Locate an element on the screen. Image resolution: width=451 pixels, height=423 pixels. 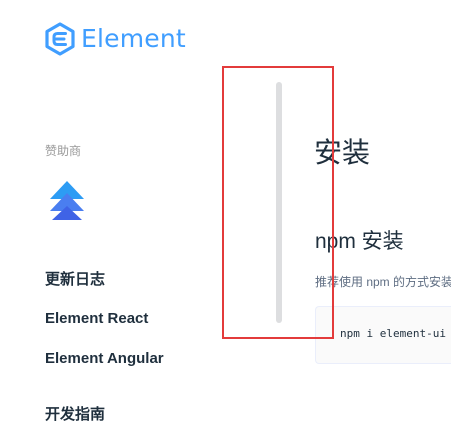
sidebar-item-dev-guide: 开发指南 is located at coordinates (75, 413).